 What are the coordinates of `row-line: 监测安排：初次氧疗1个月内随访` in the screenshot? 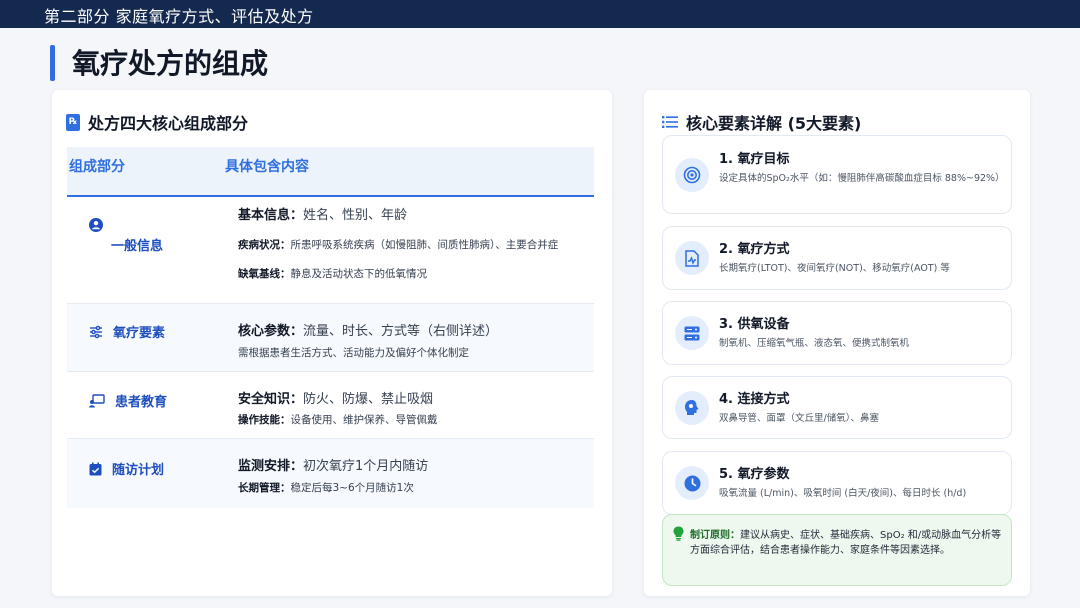 It's located at (333, 466).